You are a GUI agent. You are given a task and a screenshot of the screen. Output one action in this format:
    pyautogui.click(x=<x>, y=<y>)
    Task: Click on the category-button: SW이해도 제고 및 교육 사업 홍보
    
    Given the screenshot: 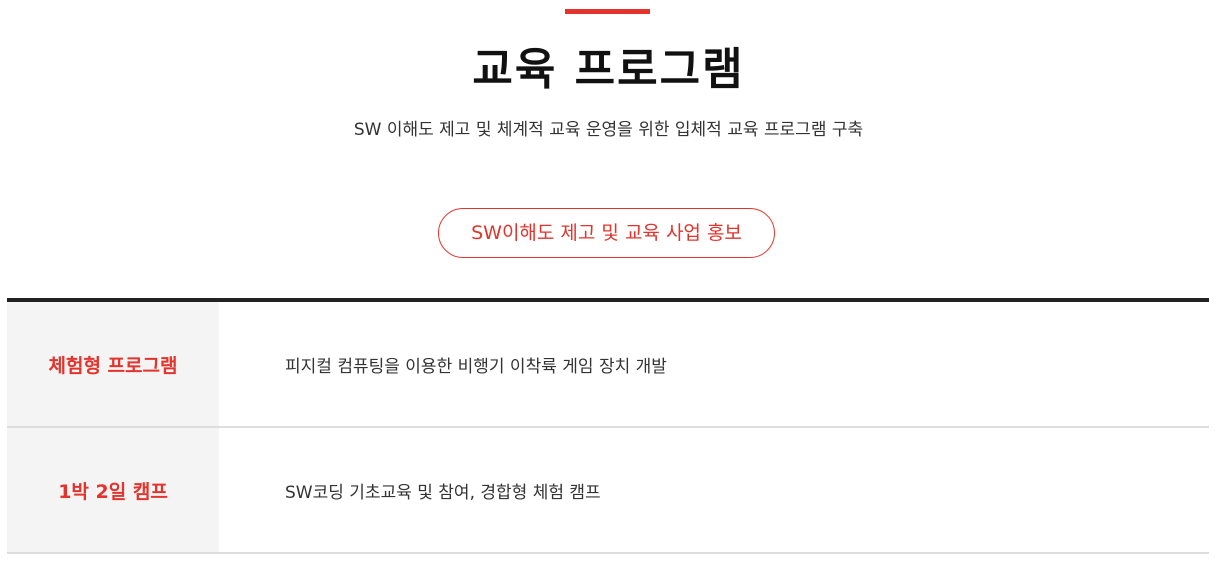 What is the action you would take?
    pyautogui.click(x=606, y=233)
    